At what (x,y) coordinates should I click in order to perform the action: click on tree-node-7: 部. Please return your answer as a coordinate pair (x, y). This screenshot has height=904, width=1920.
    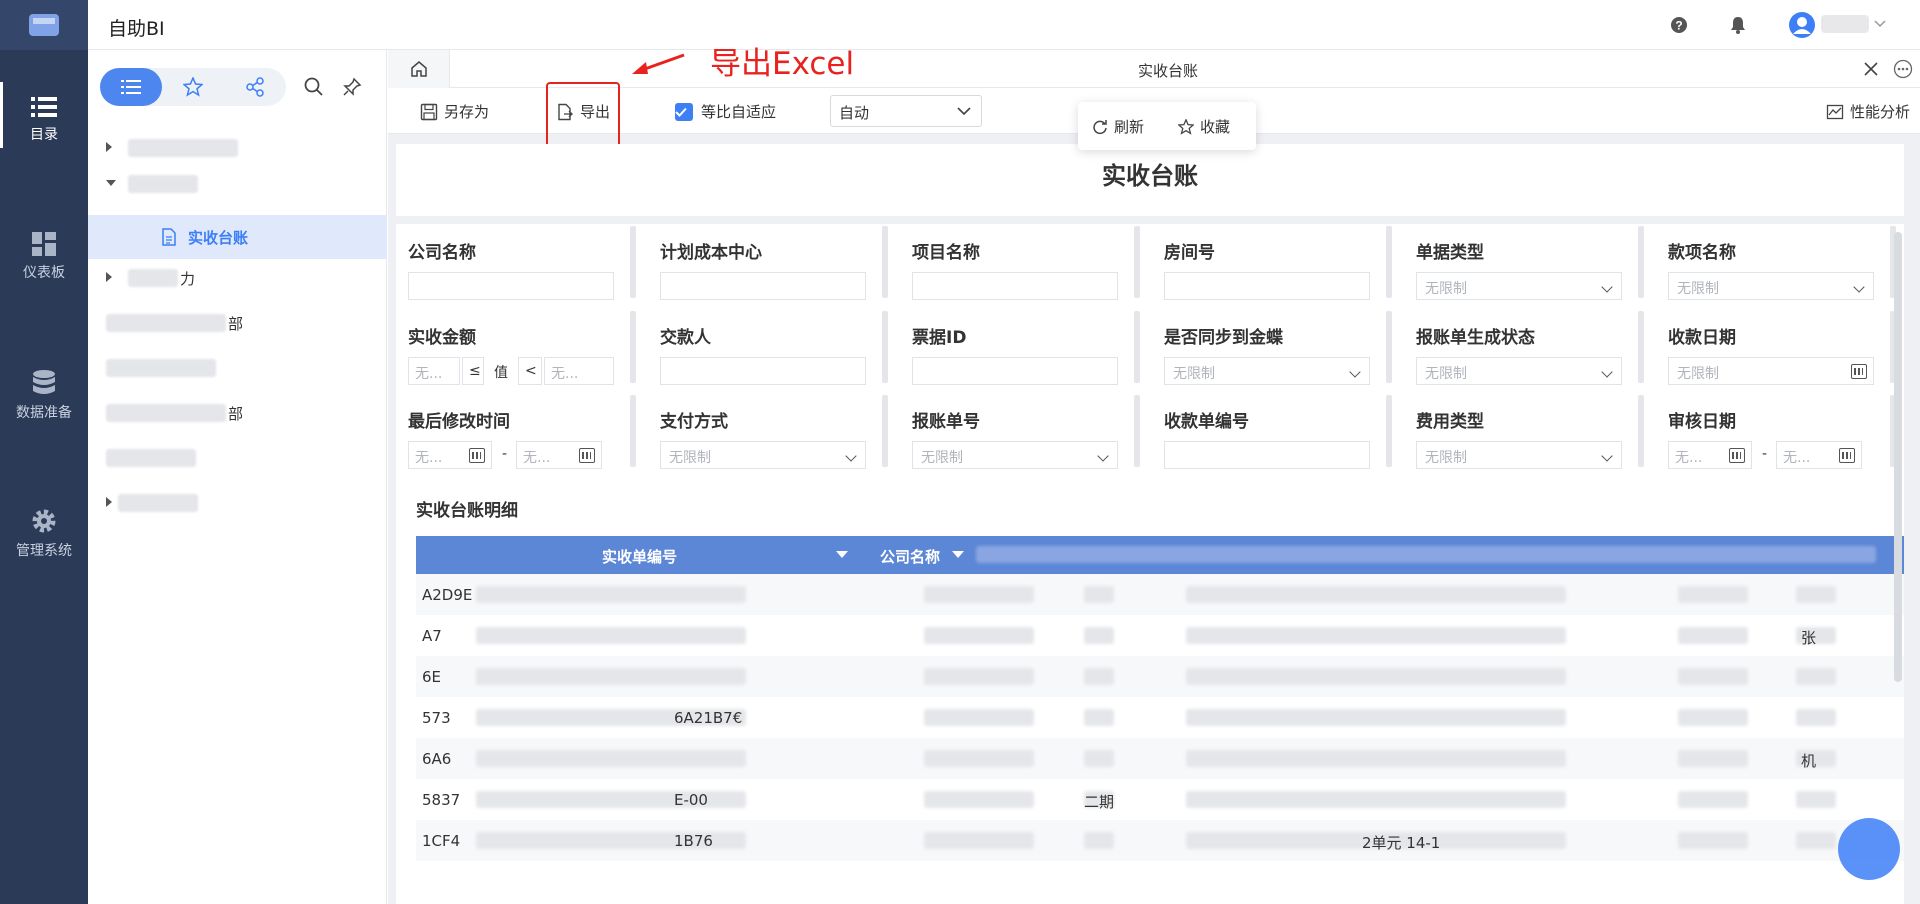
    Looking at the image, I should click on (237, 413).